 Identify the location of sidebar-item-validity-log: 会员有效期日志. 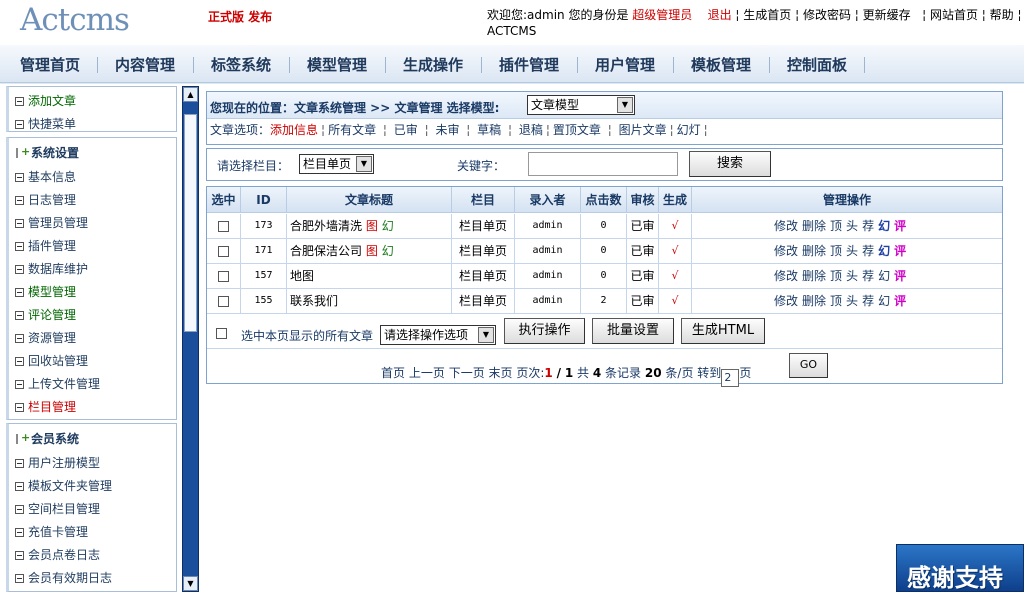
(63, 577).